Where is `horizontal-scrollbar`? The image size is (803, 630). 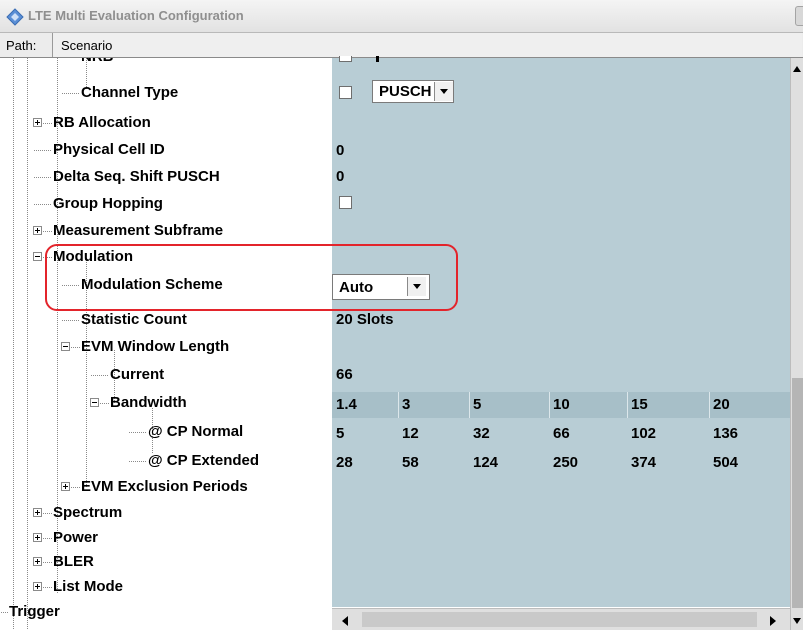 horizontal-scrollbar is located at coordinates (561, 619).